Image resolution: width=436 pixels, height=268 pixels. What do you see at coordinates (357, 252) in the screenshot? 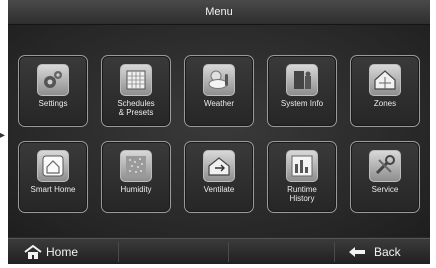
I see `back-arrow-icon` at bounding box center [357, 252].